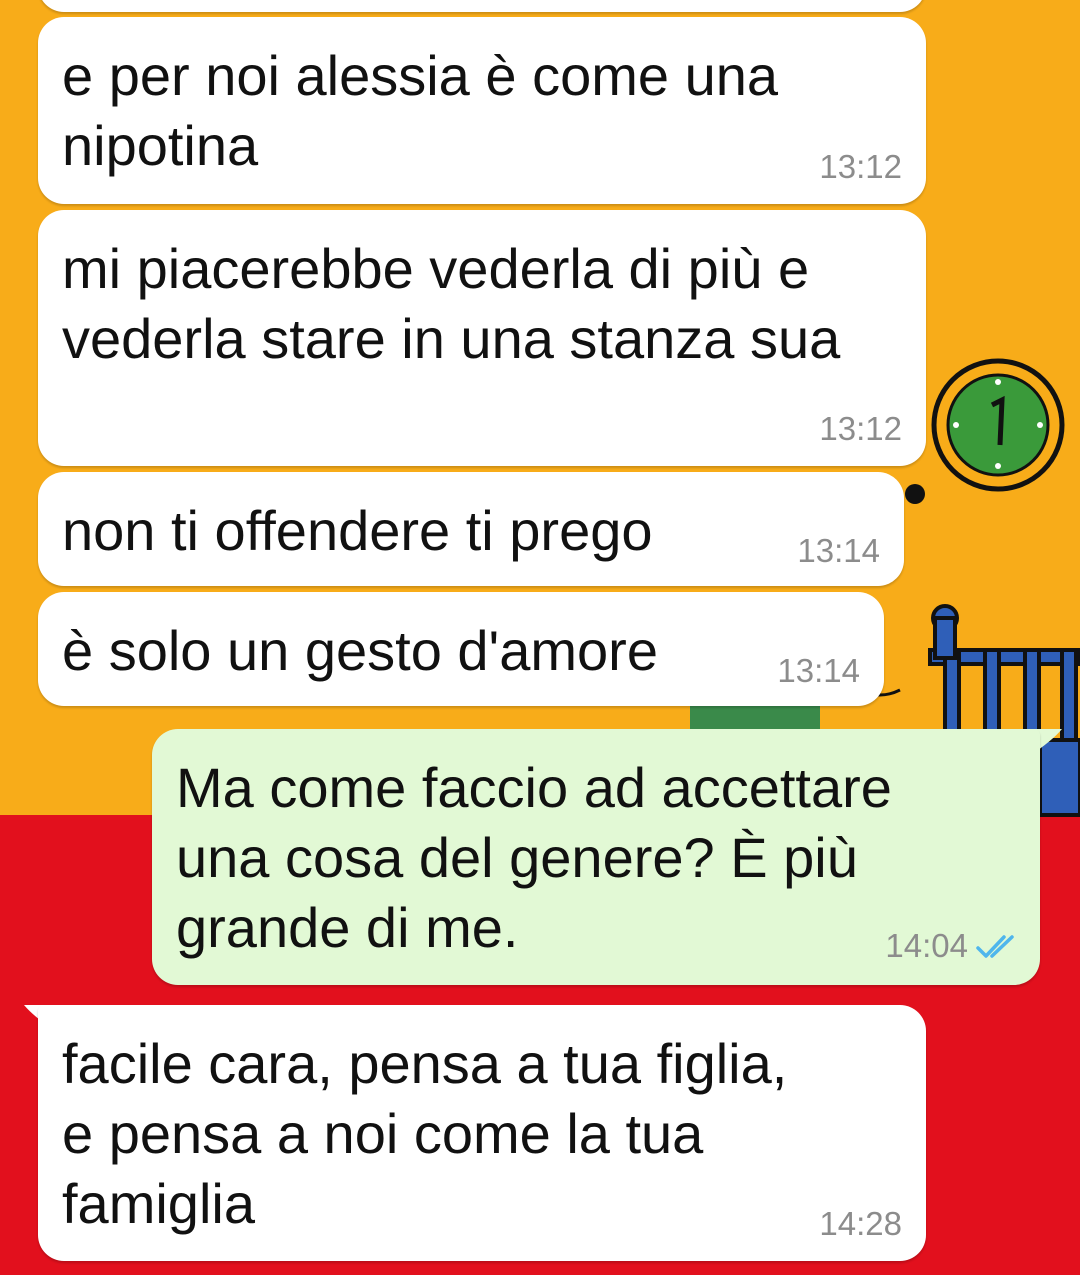  Describe the element at coordinates (420, 110) in the screenshot. I see `message-text: e per noi alessia è come una nipotina` at that location.